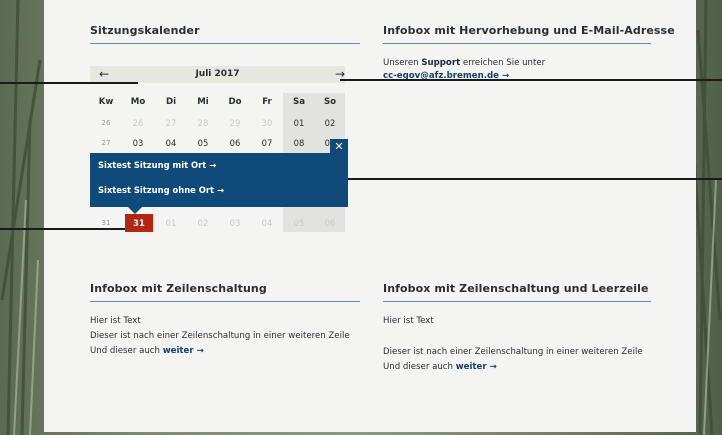 This screenshot has height=435, width=722. Describe the element at coordinates (517, 43) in the screenshot. I see `infobox-email-rule` at that location.